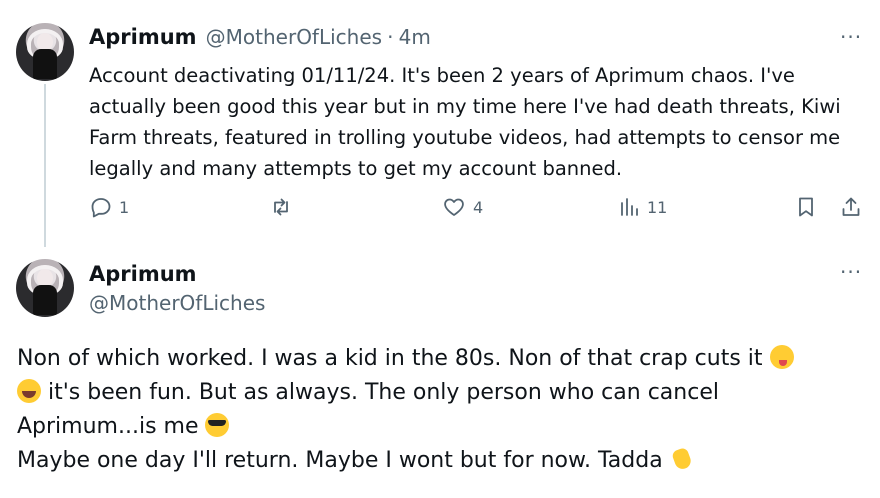 Image resolution: width=880 pixels, height=498 pixels. I want to click on tweet-action-bar: 1 4 11, so click(479, 210).